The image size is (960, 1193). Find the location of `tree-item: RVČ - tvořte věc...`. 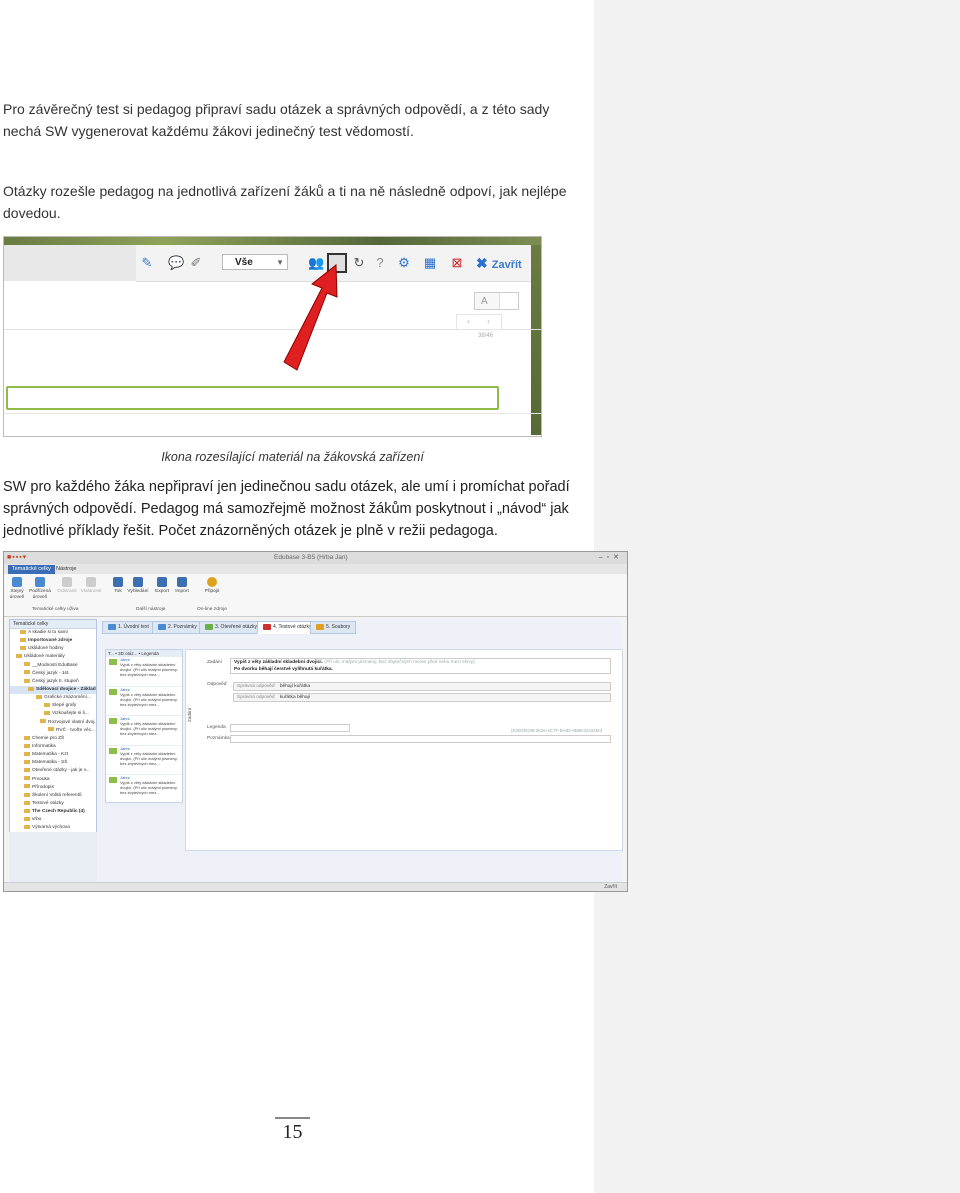

tree-item: RVČ - tvořte věc... is located at coordinates (53, 731).